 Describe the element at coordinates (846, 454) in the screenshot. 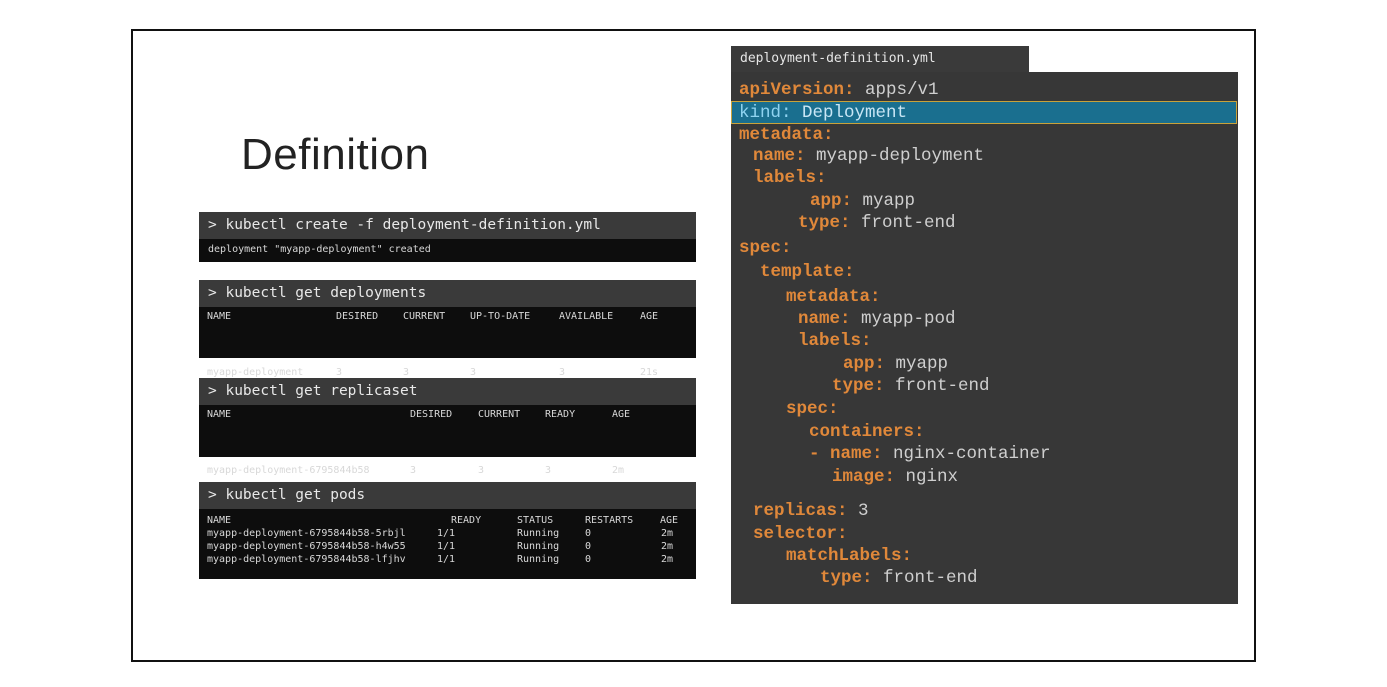

I see `yaml-key: - name:` at that location.